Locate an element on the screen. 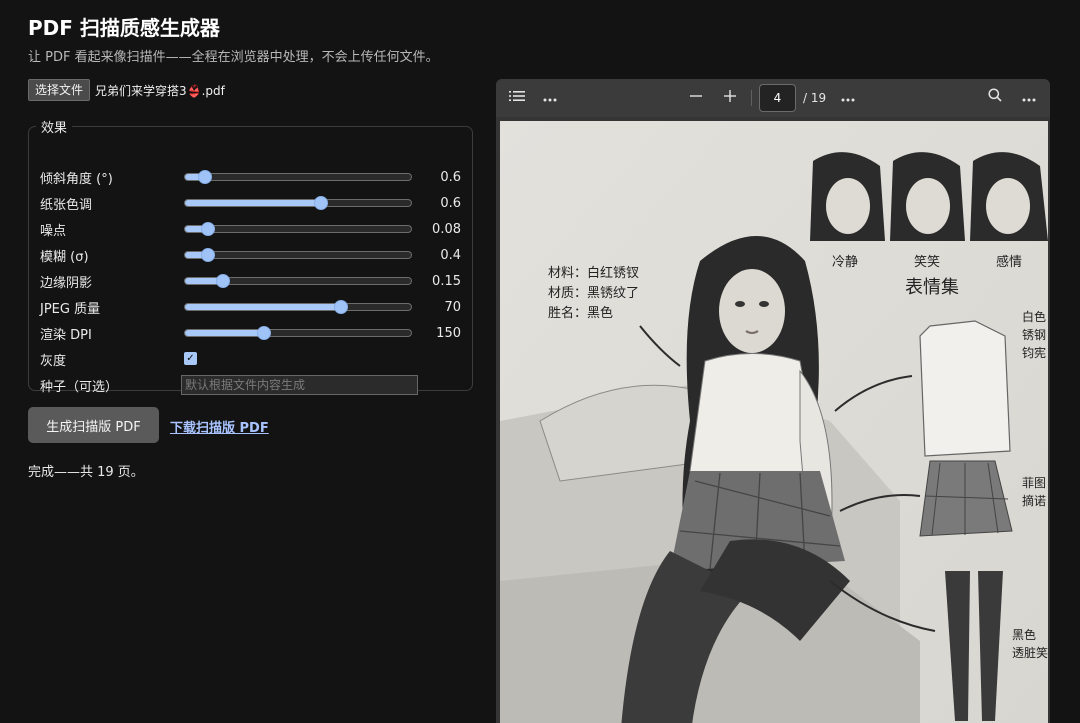  seed-row: 种子（可选） is located at coordinates (252, 385).